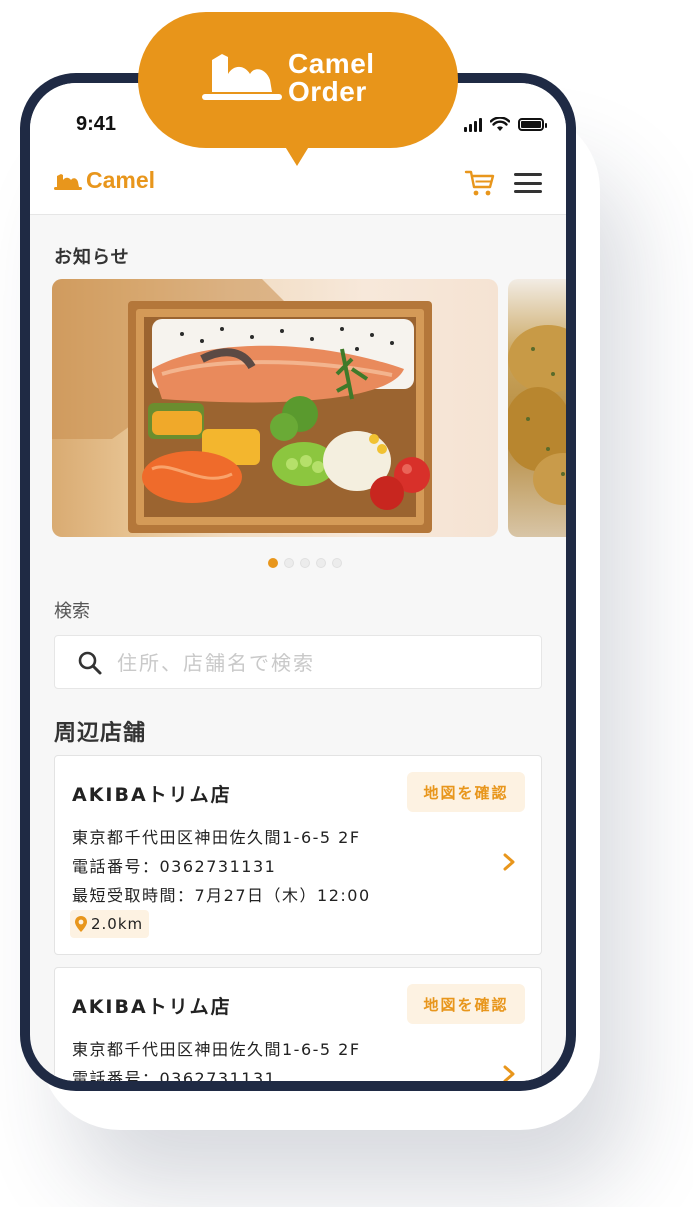  Describe the element at coordinates (242, 406) in the screenshot. I see `salmon-bento-image` at that location.